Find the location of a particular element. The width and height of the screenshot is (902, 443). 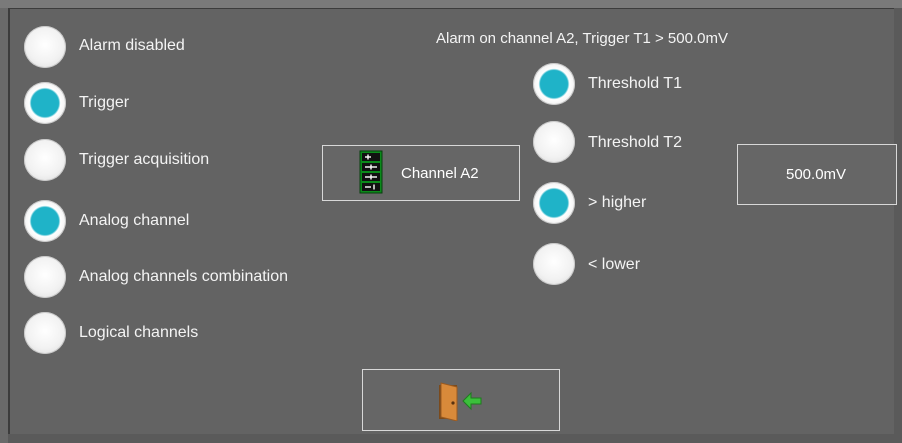

exit-door-icon is located at coordinates (460, 401).